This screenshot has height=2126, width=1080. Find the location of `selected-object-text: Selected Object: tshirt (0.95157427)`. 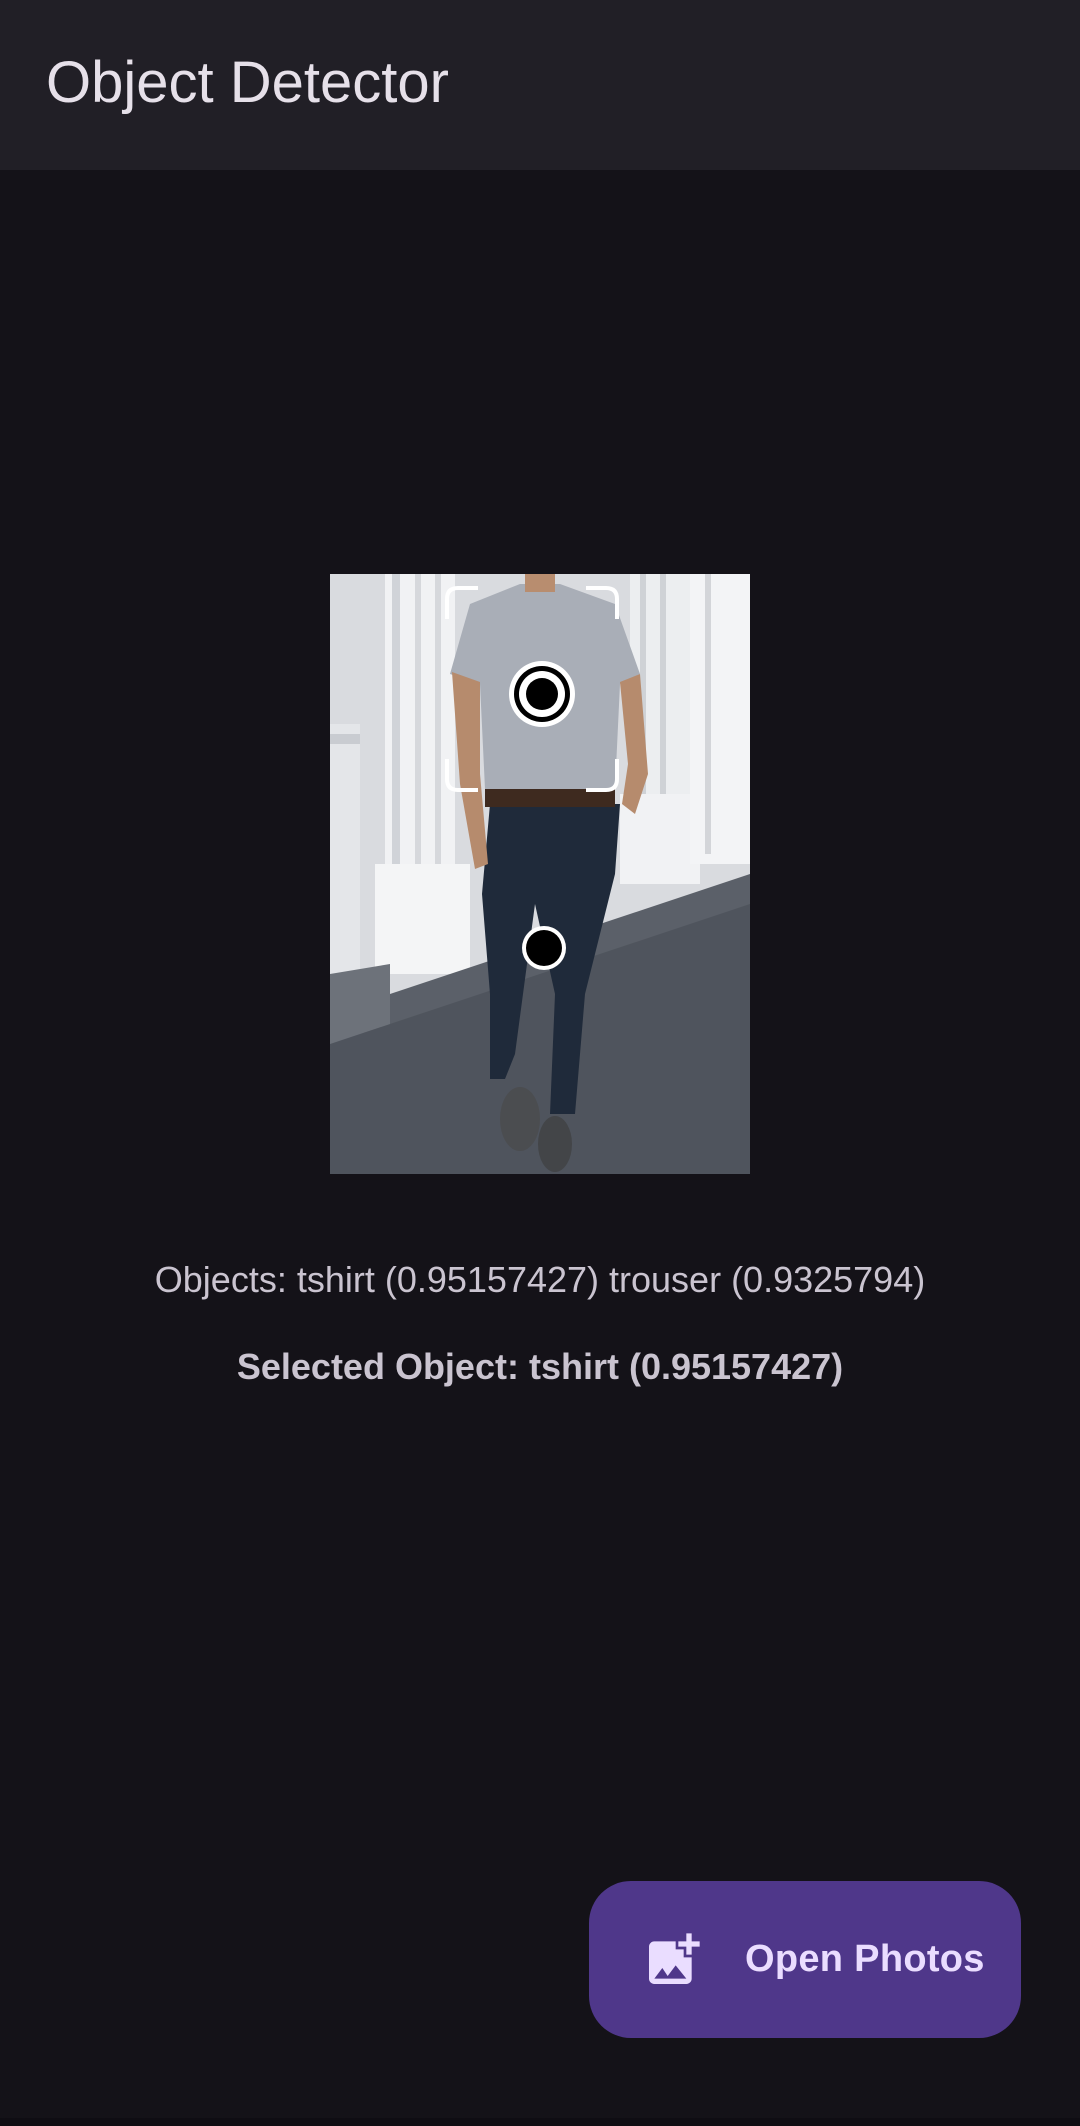

selected-object-text: Selected Object: tshirt (0.95157427) is located at coordinates (540, 1366).